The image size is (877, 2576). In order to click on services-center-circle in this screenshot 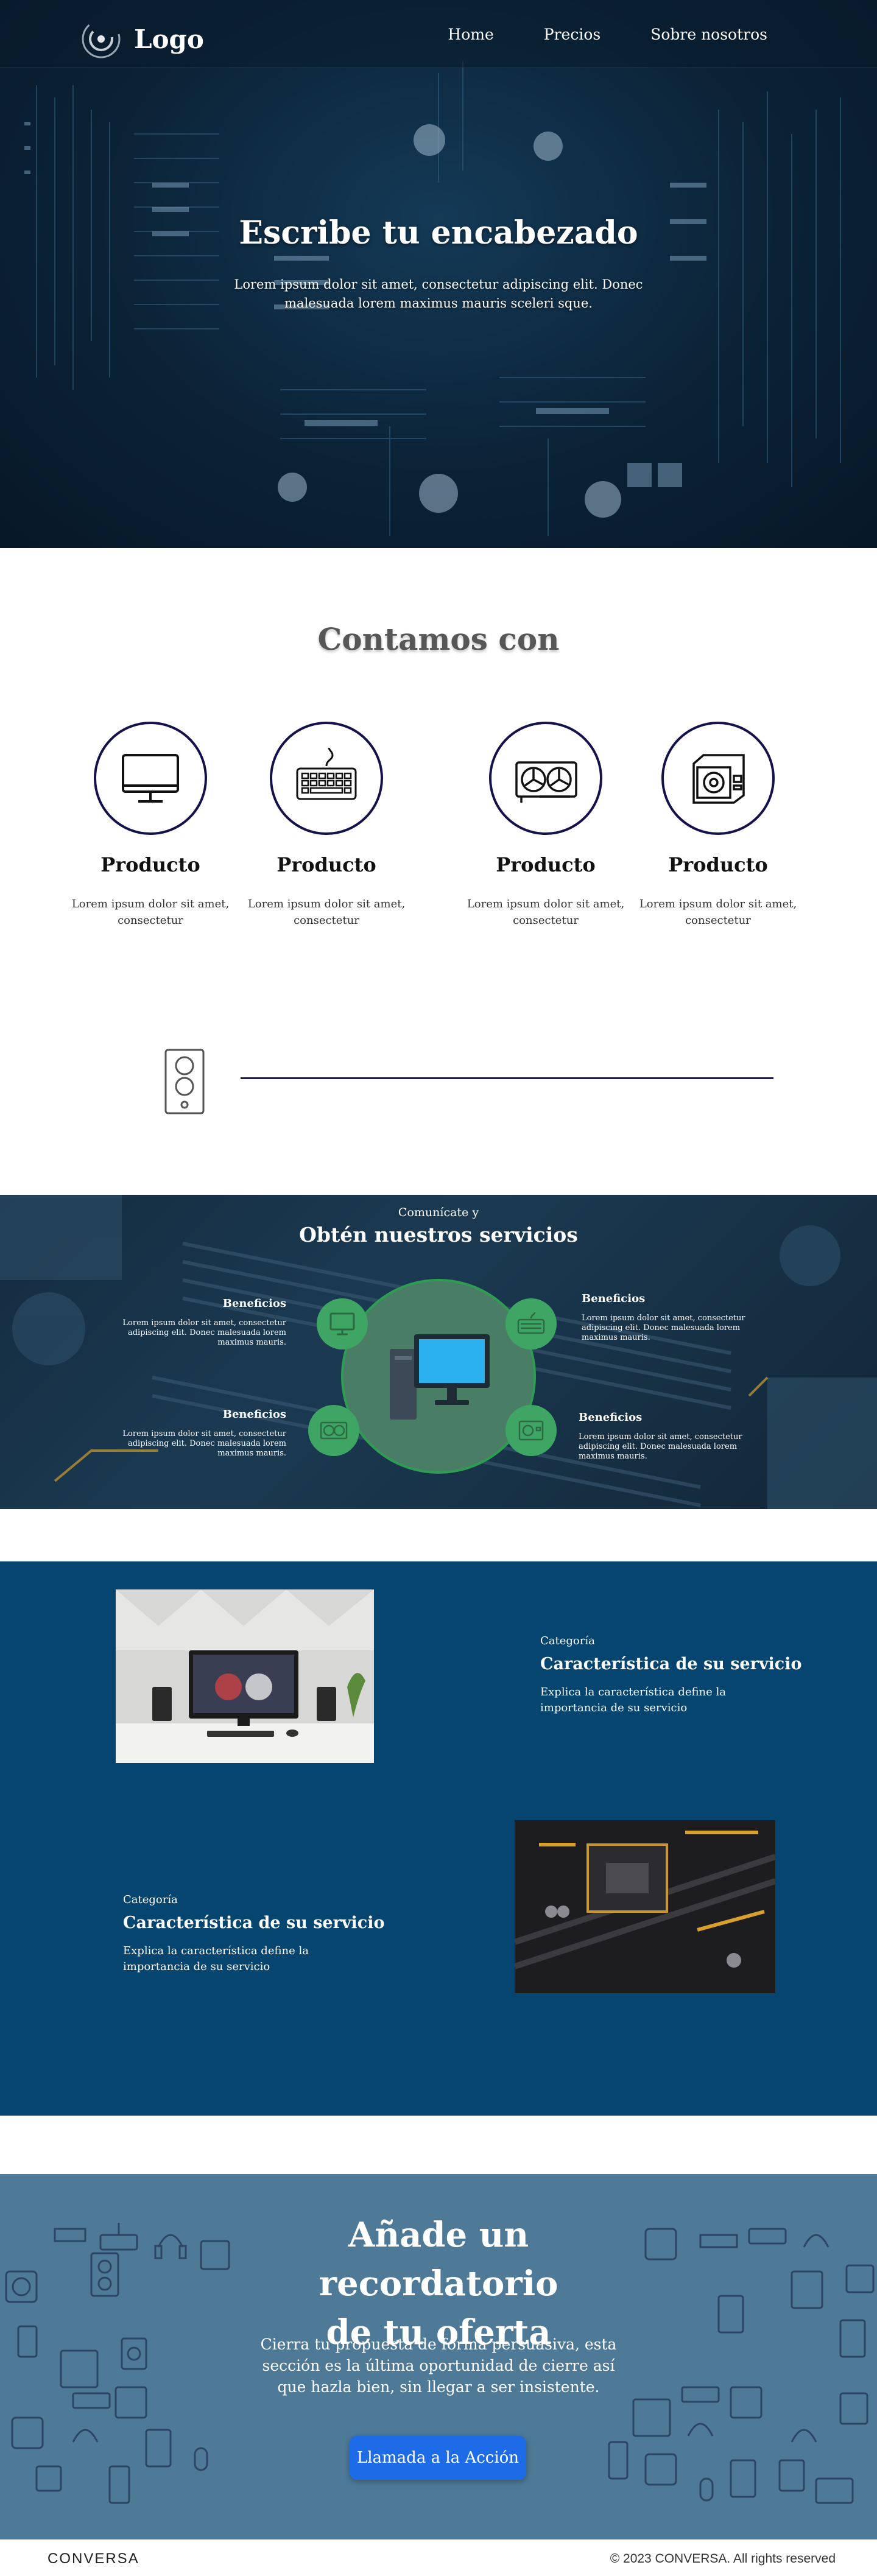, I will do `click(438, 1376)`.